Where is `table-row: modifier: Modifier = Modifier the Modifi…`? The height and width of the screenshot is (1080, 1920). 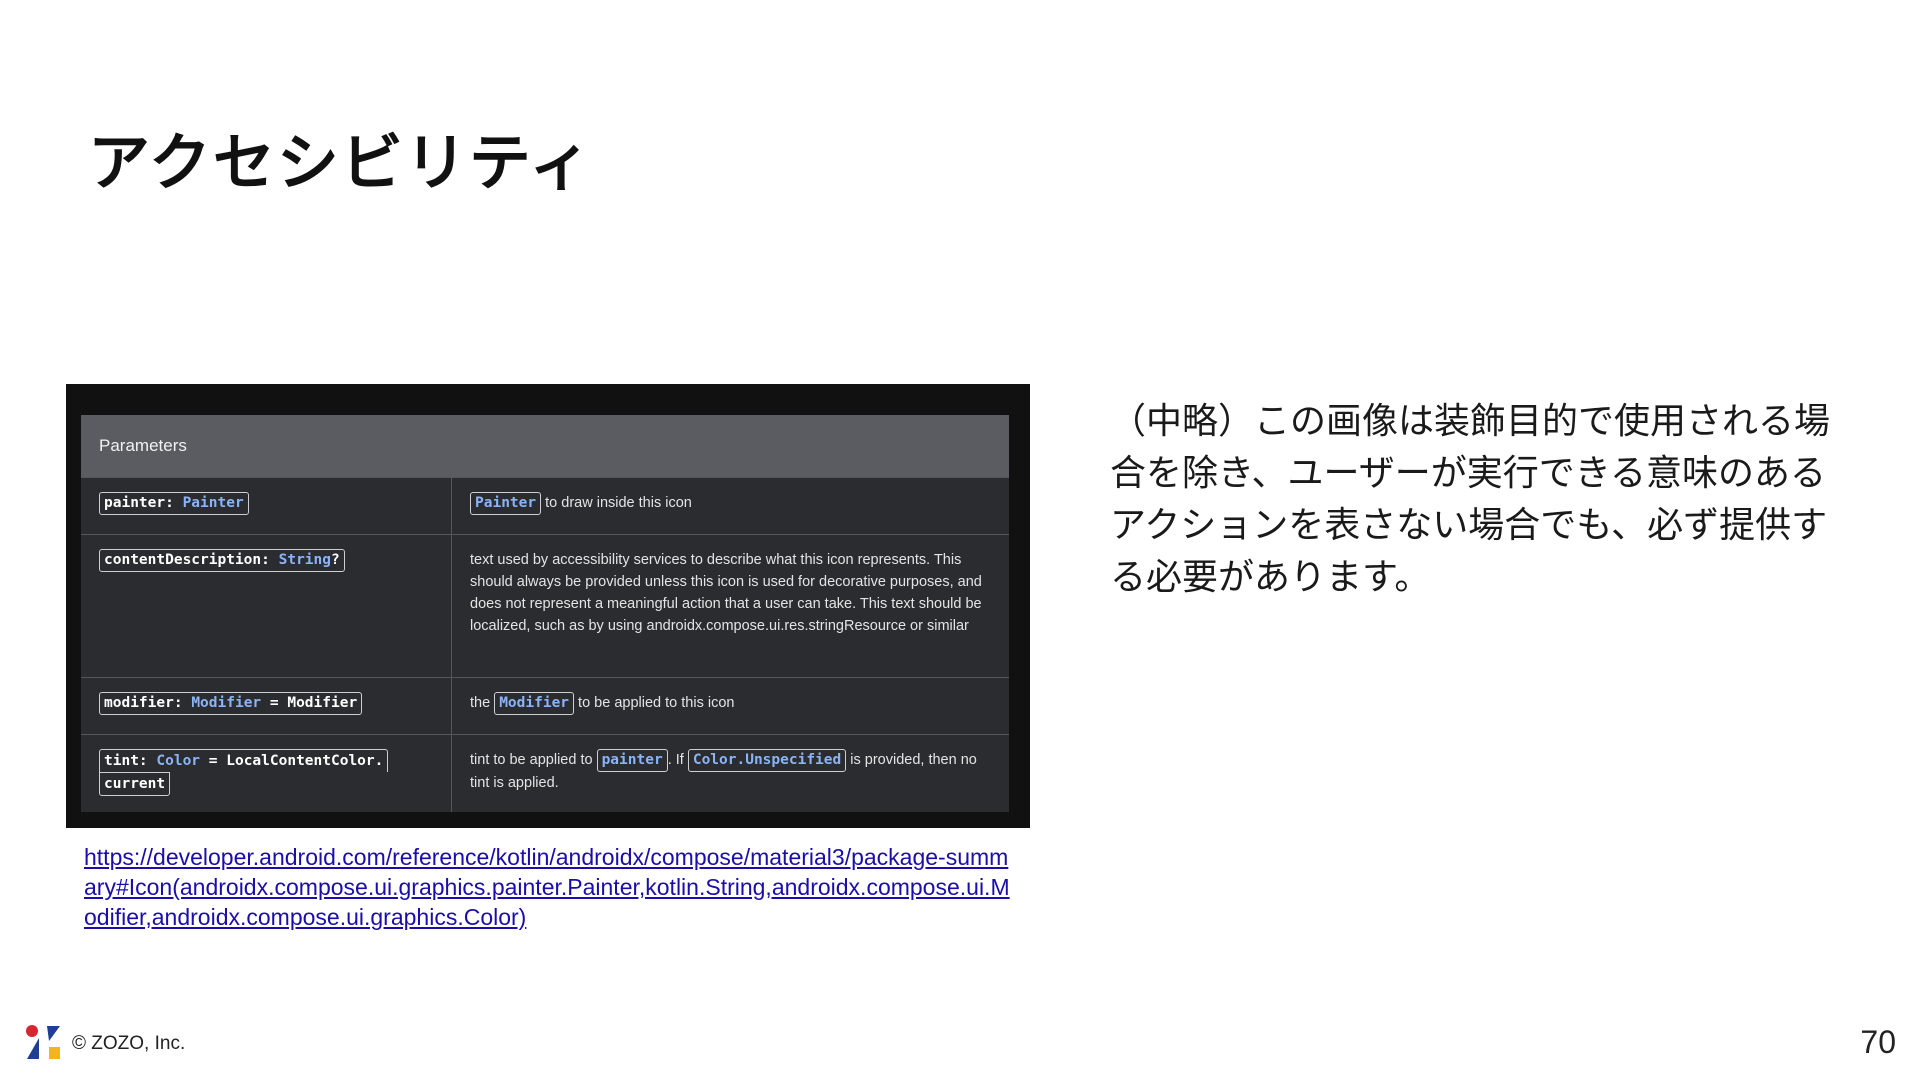 table-row: modifier: Modifier = Modifier the Modifi… is located at coordinates (545, 705).